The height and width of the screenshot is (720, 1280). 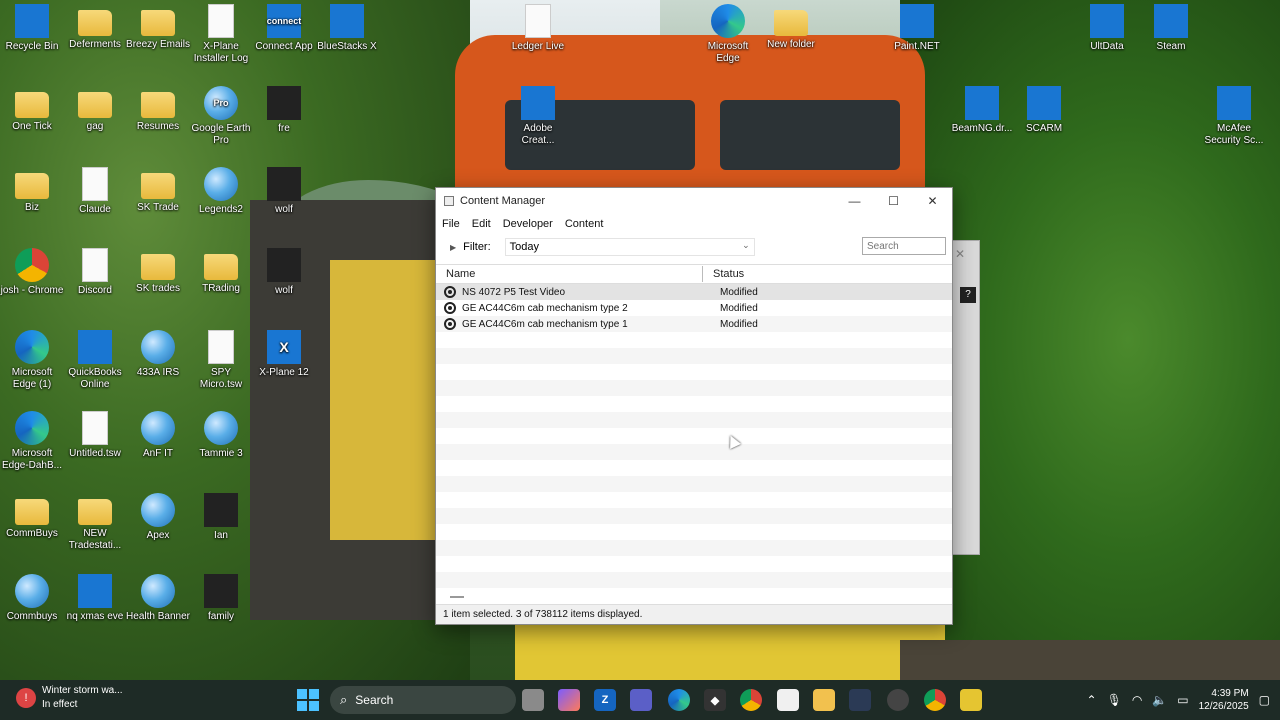 I want to click on notifications-icon: ▢, so click(x=1264, y=700).